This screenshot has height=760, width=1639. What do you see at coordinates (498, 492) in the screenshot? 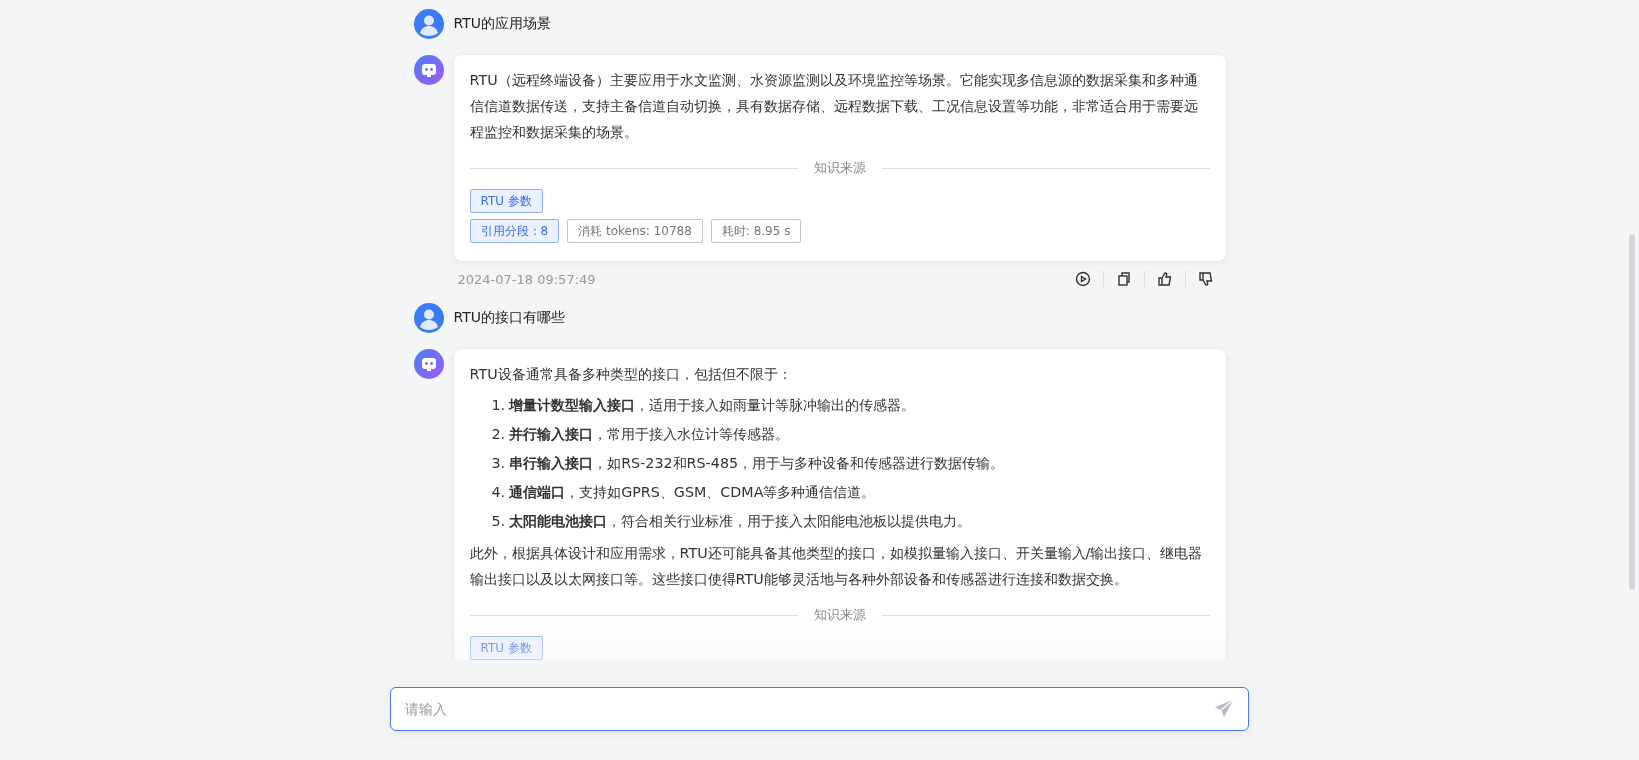
I see `list-number: 4.` at bounding box center [498, 492].